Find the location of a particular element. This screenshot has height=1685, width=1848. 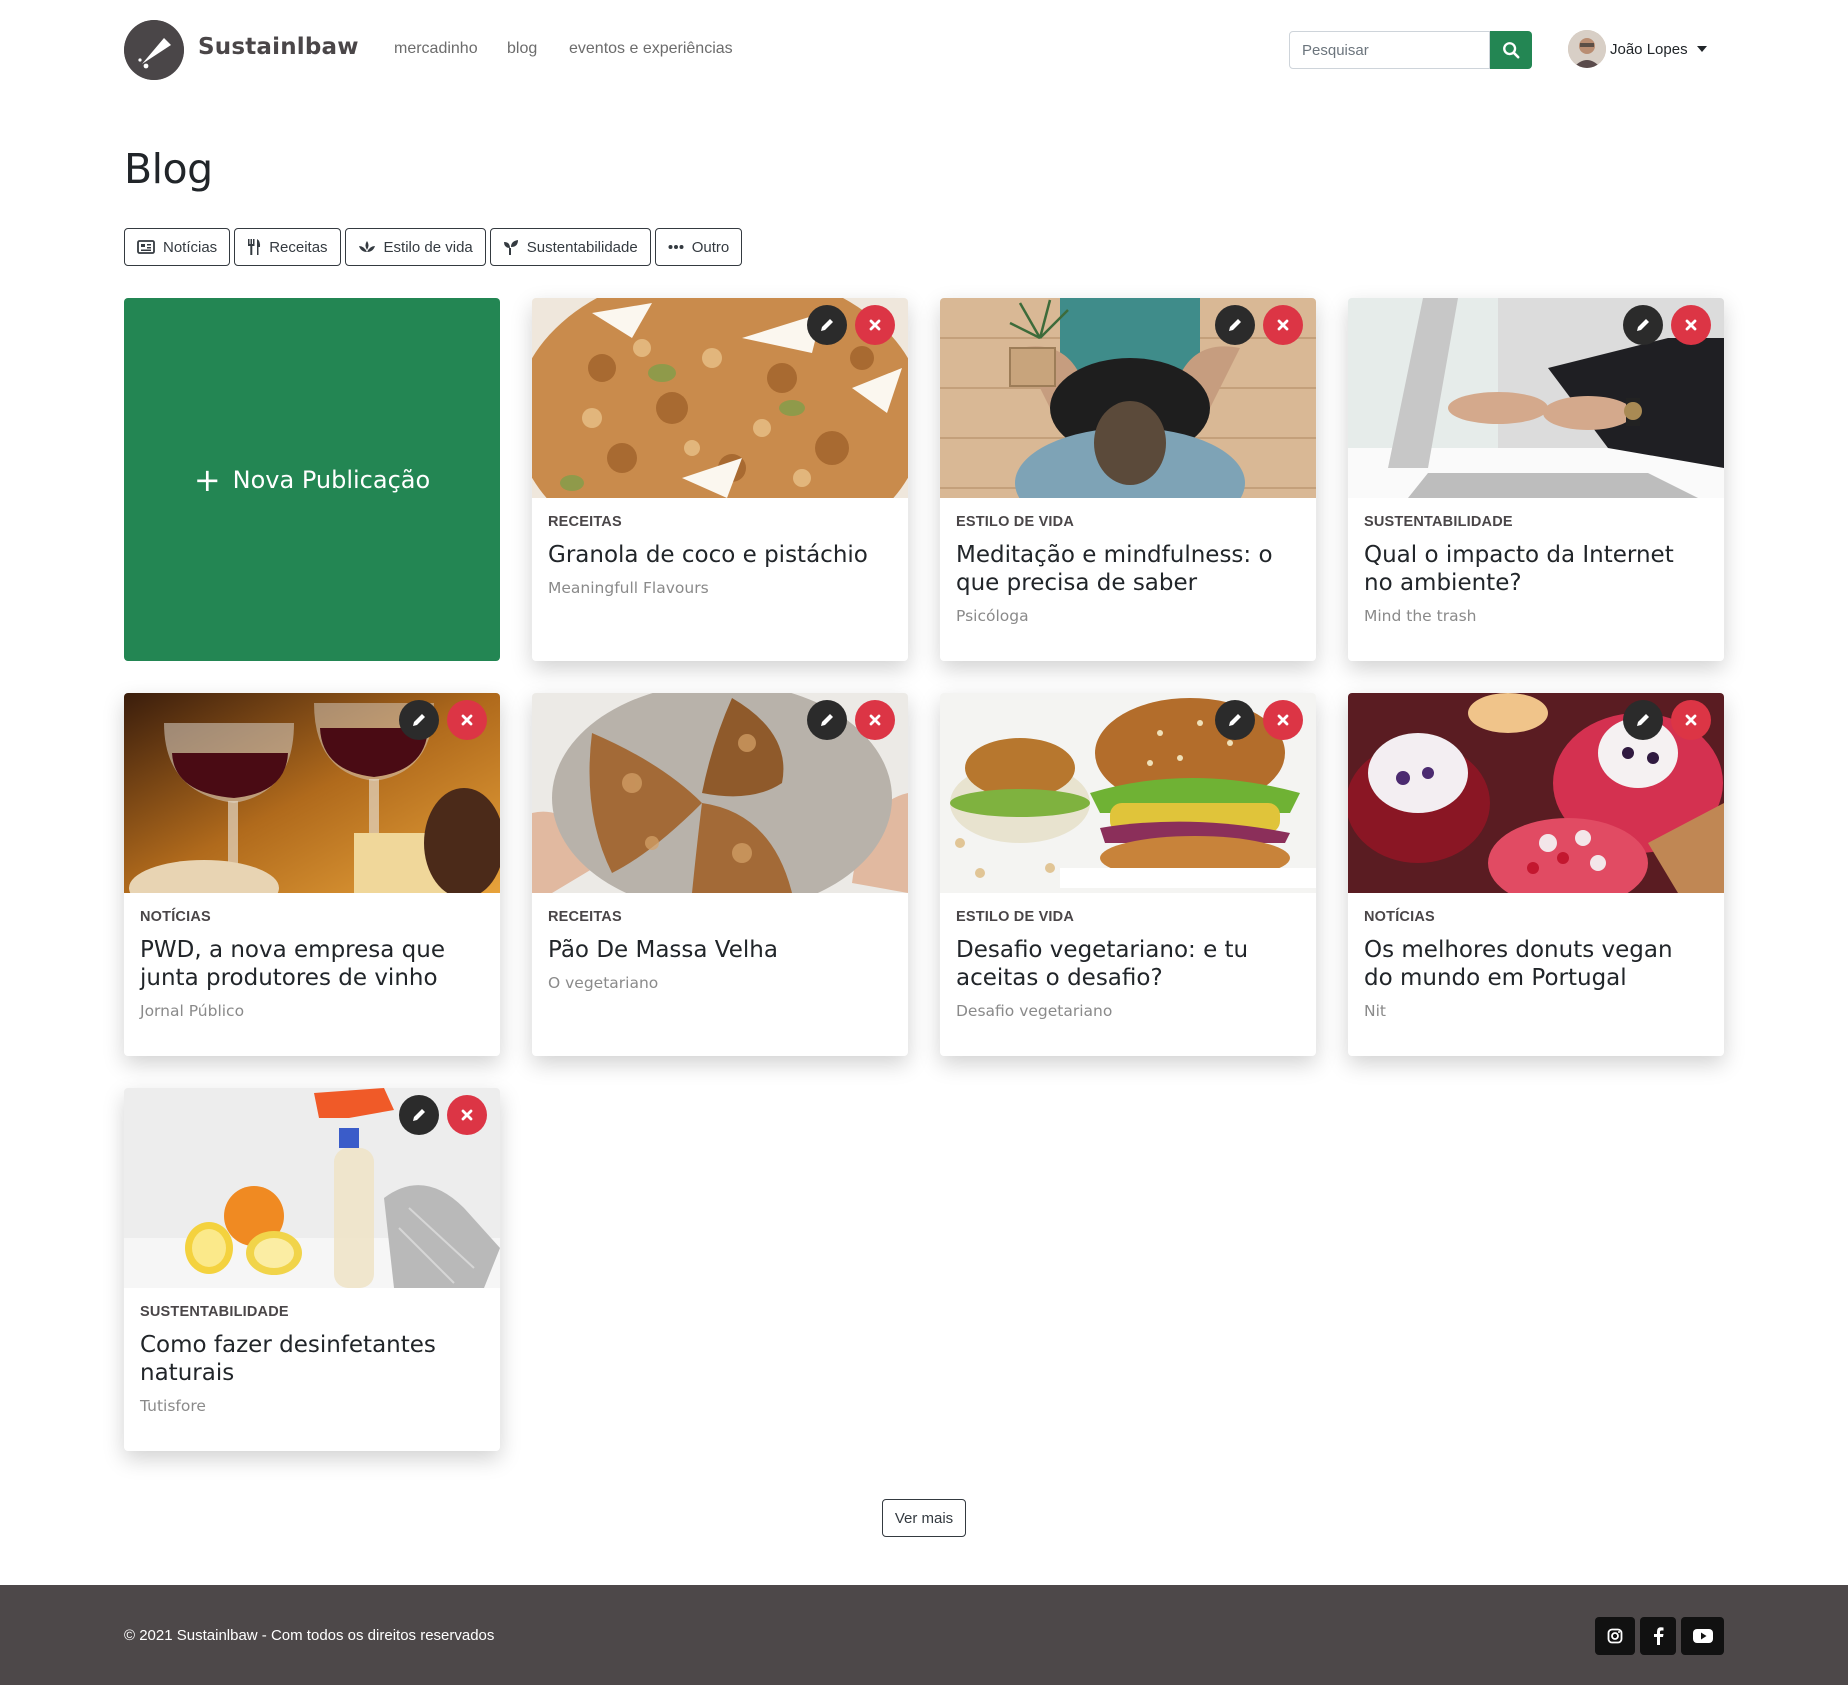

new-post-button: + Nova Publicação is located at coordinates (312, 479).